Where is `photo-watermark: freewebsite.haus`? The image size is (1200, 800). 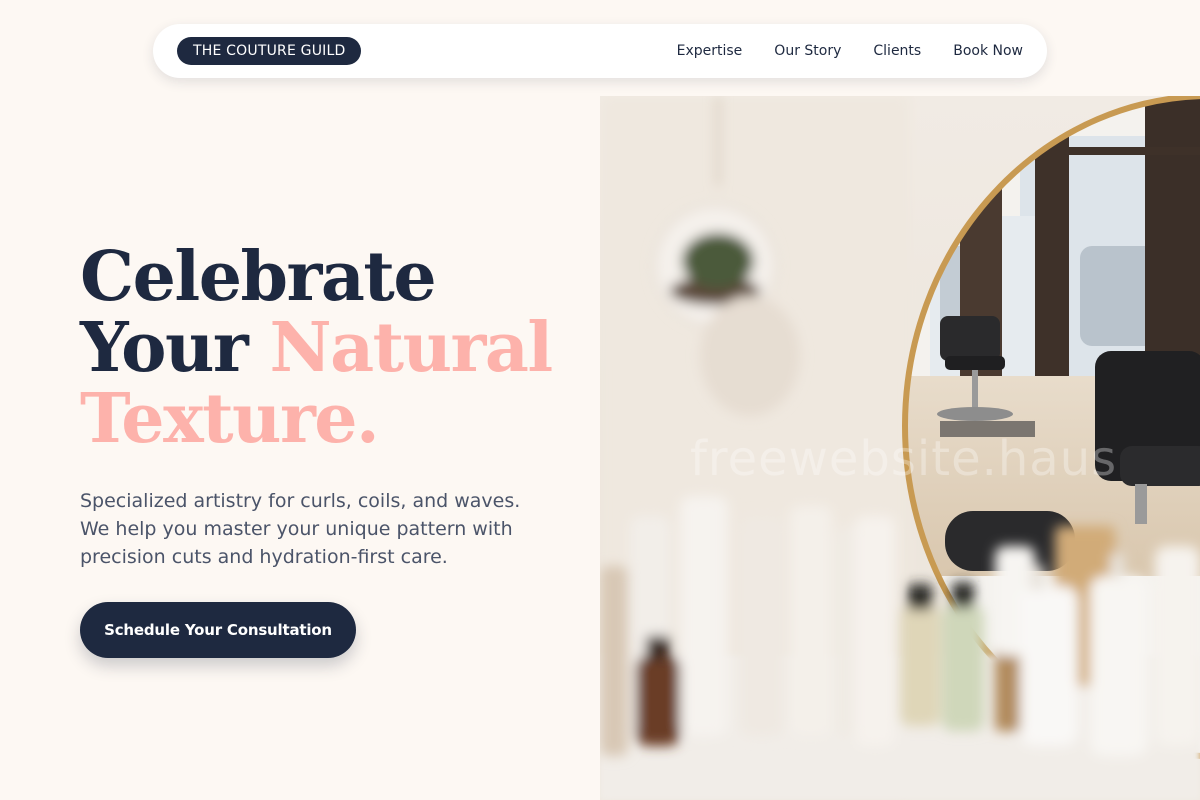
photo-watermark: freewebsite.haus is located at coordinates (904, 459).